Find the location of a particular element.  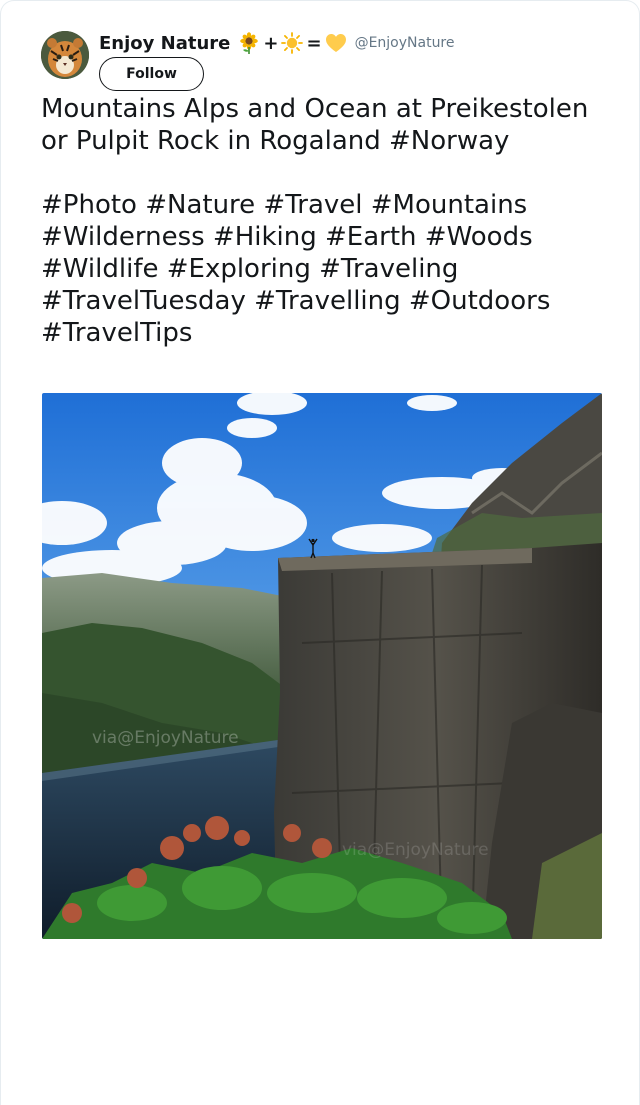

yellow-heart-icon is located at coordinates (335, 43).